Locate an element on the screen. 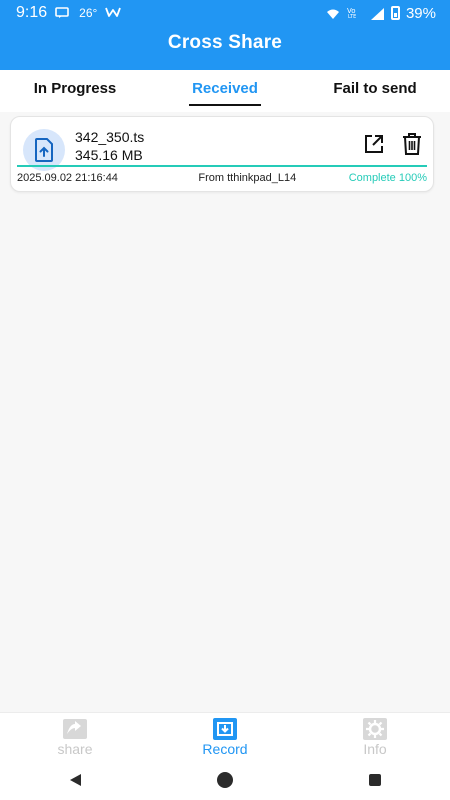  progress-bar is located at coordinates (222, 166).